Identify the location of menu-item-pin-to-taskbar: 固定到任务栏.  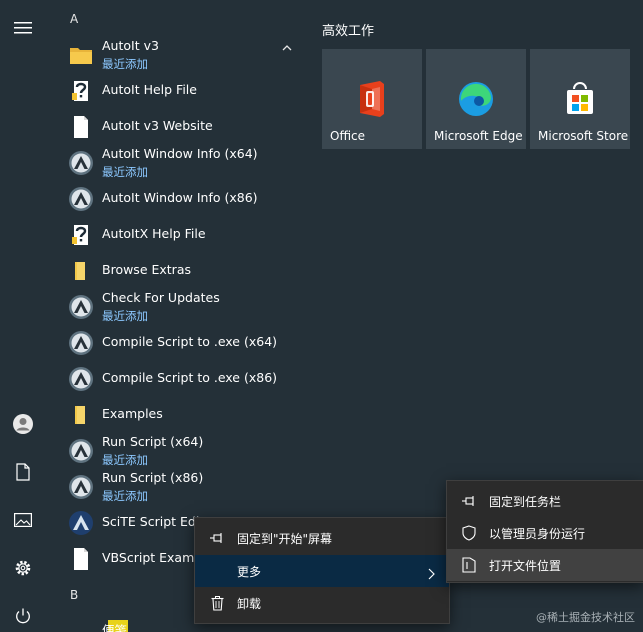
(545, 501).